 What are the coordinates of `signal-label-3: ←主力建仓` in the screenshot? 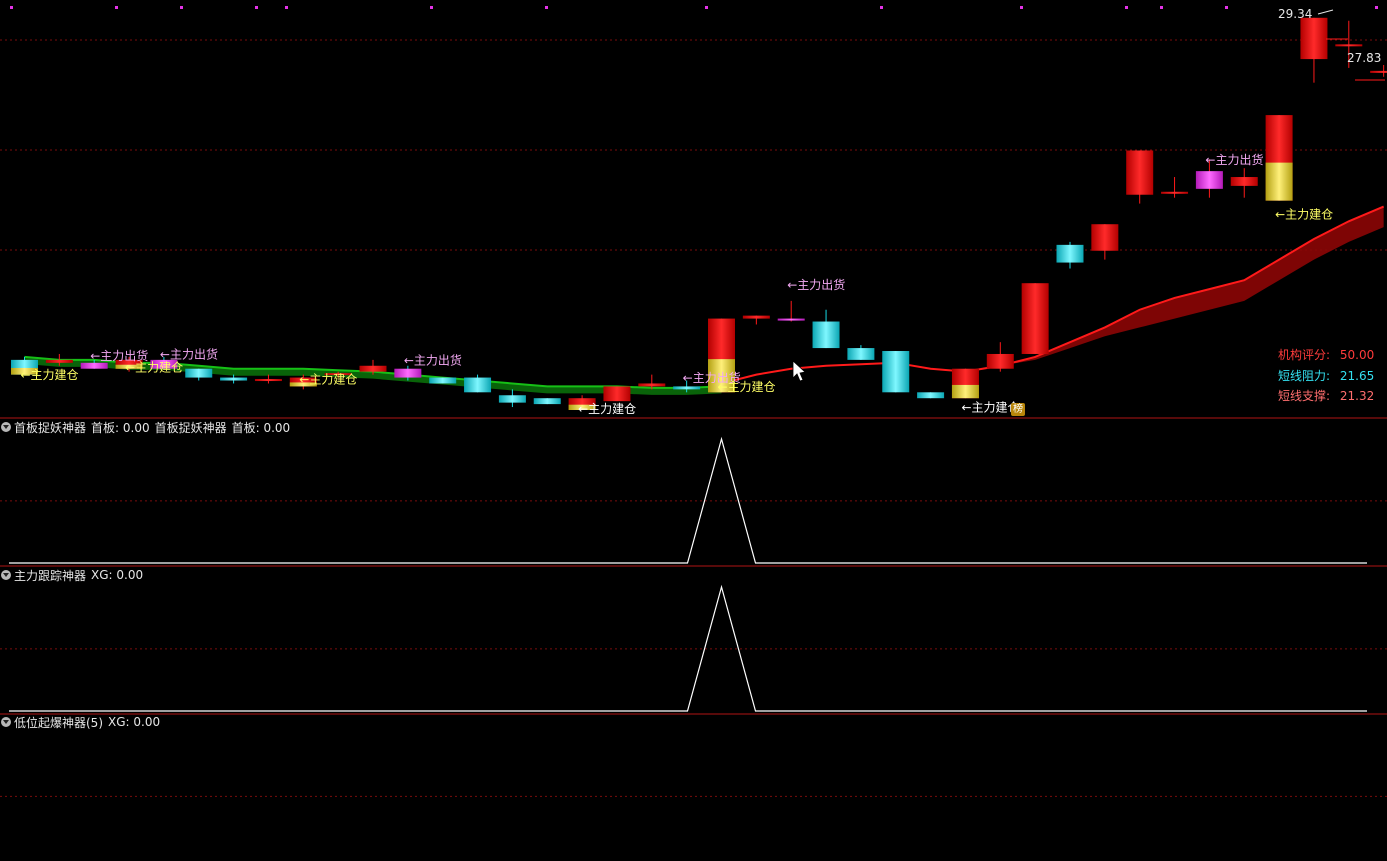 It's located at (154, 368).